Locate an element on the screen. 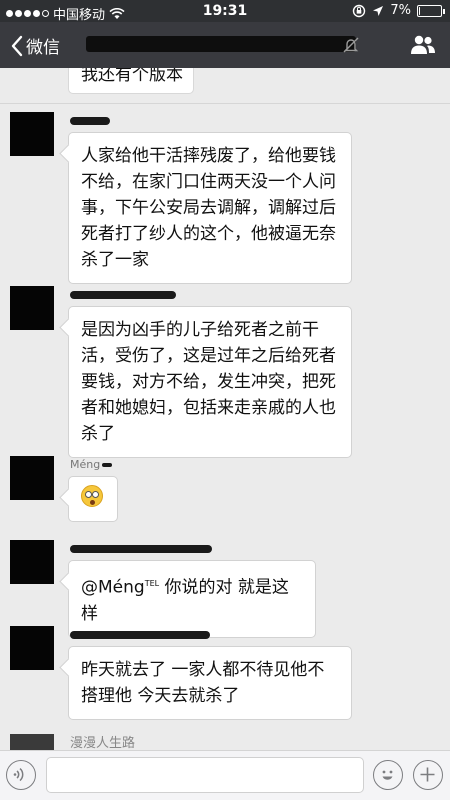 The height and width of the screenshot is (800, 450). previous-message-text: 我还有个版本 is located at coordinates (132, 76).